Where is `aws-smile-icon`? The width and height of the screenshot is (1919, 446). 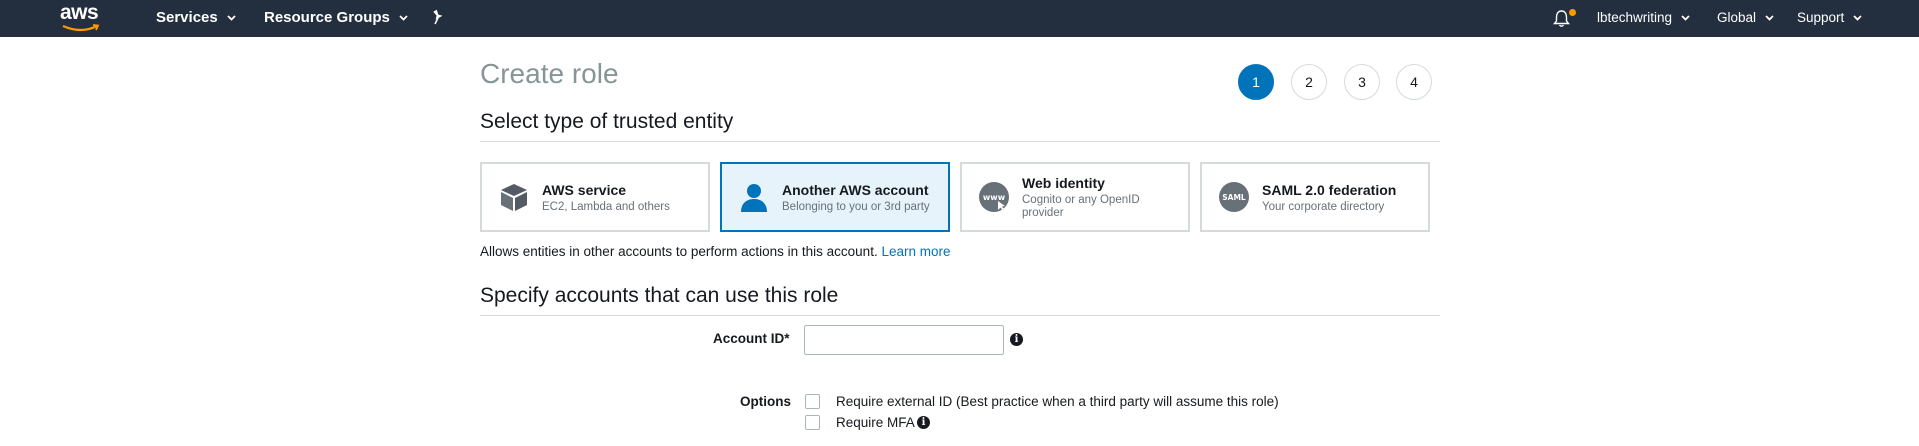 aws-smile-icon is located at coordinates (81, 28).